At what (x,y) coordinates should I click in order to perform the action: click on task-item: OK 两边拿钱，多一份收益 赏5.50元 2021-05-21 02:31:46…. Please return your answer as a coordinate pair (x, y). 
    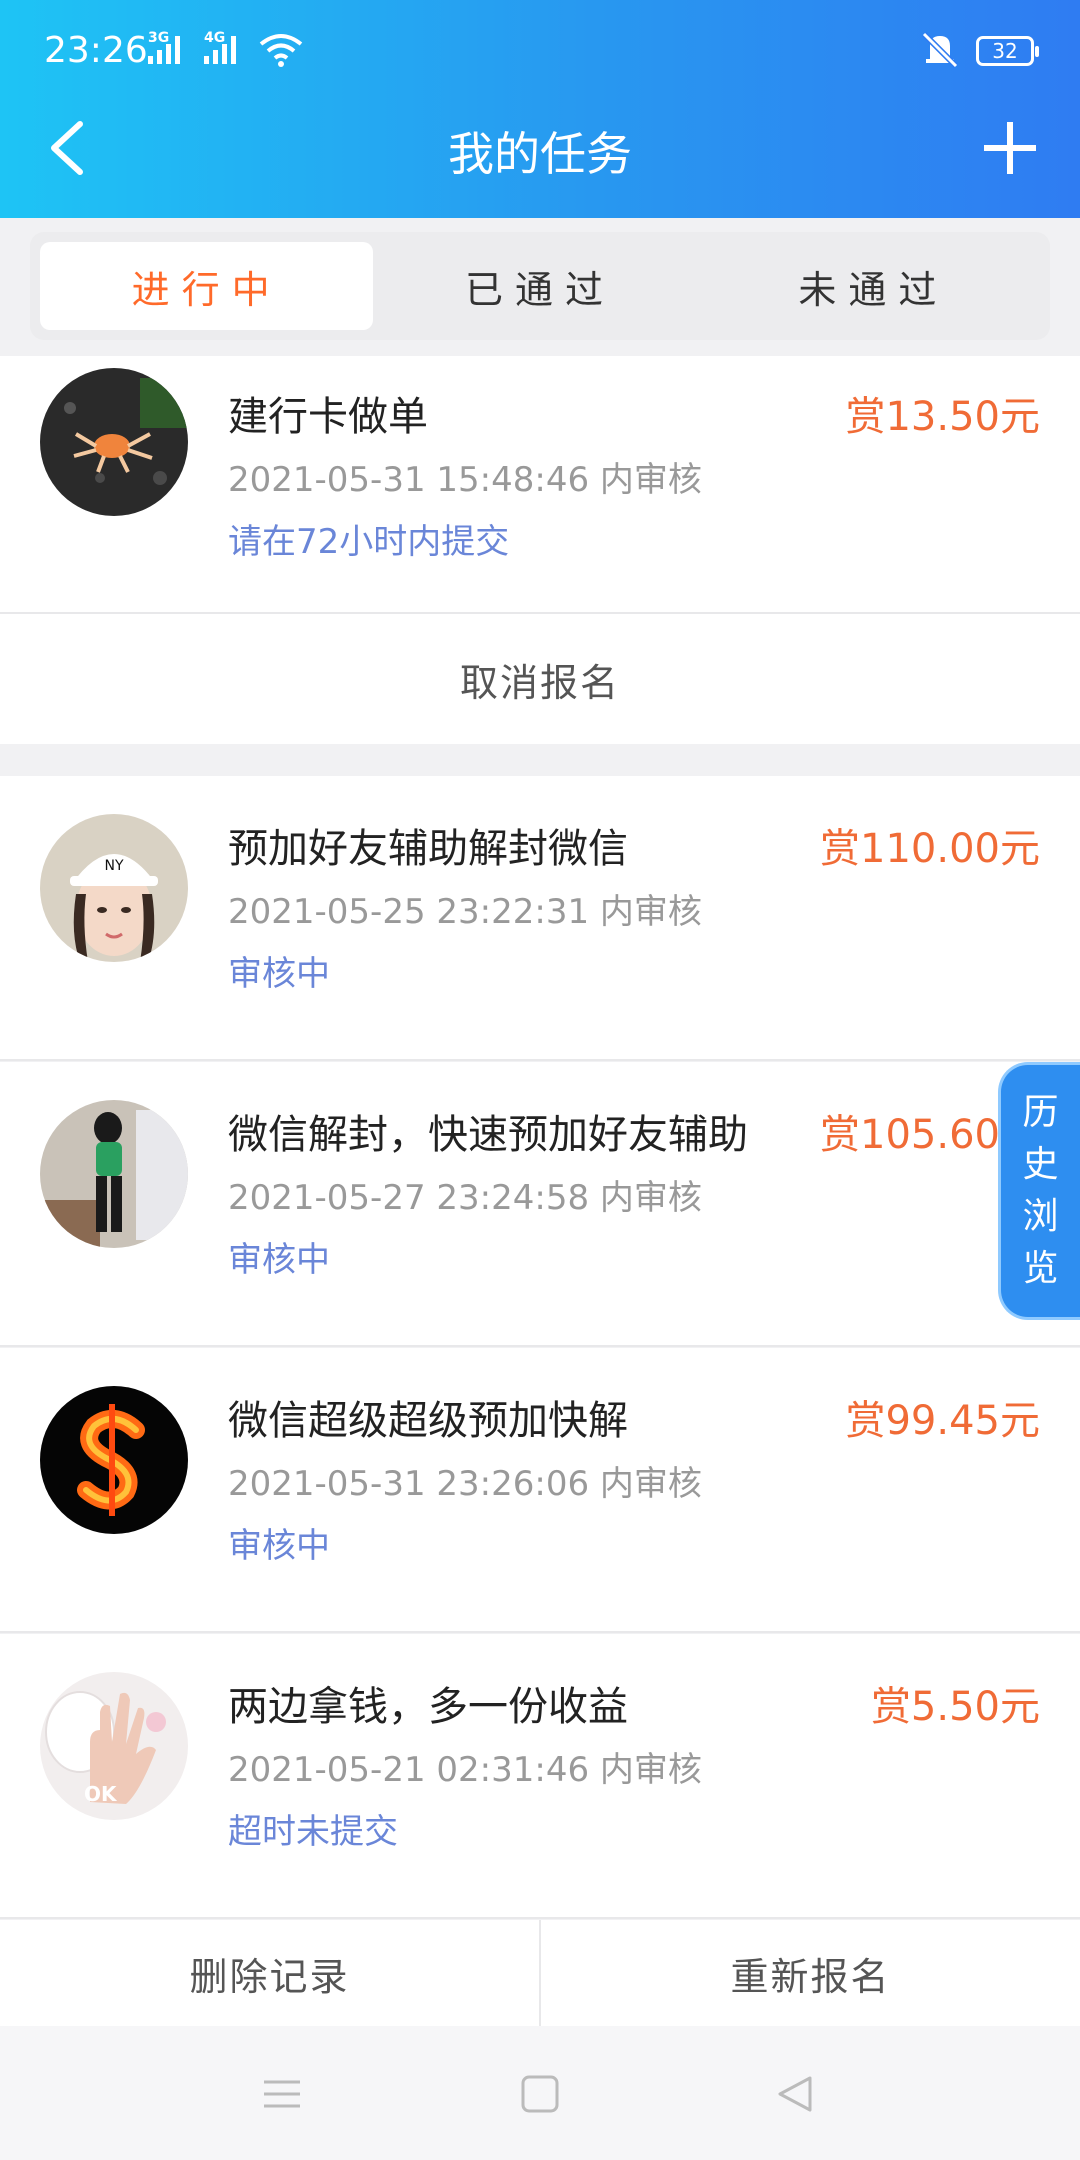
    Looking at the image, I should click on (540, 1776).